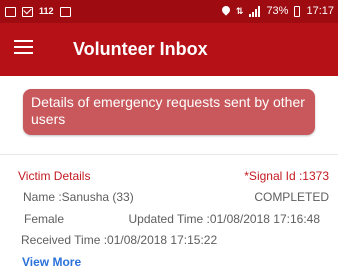 Image resolution: width=338 pixels, height=277 pixels. What do you see at coordinates (51, 262) in the screenshot?
I see `view-more-link: View More` at bounding box center [51, 262].